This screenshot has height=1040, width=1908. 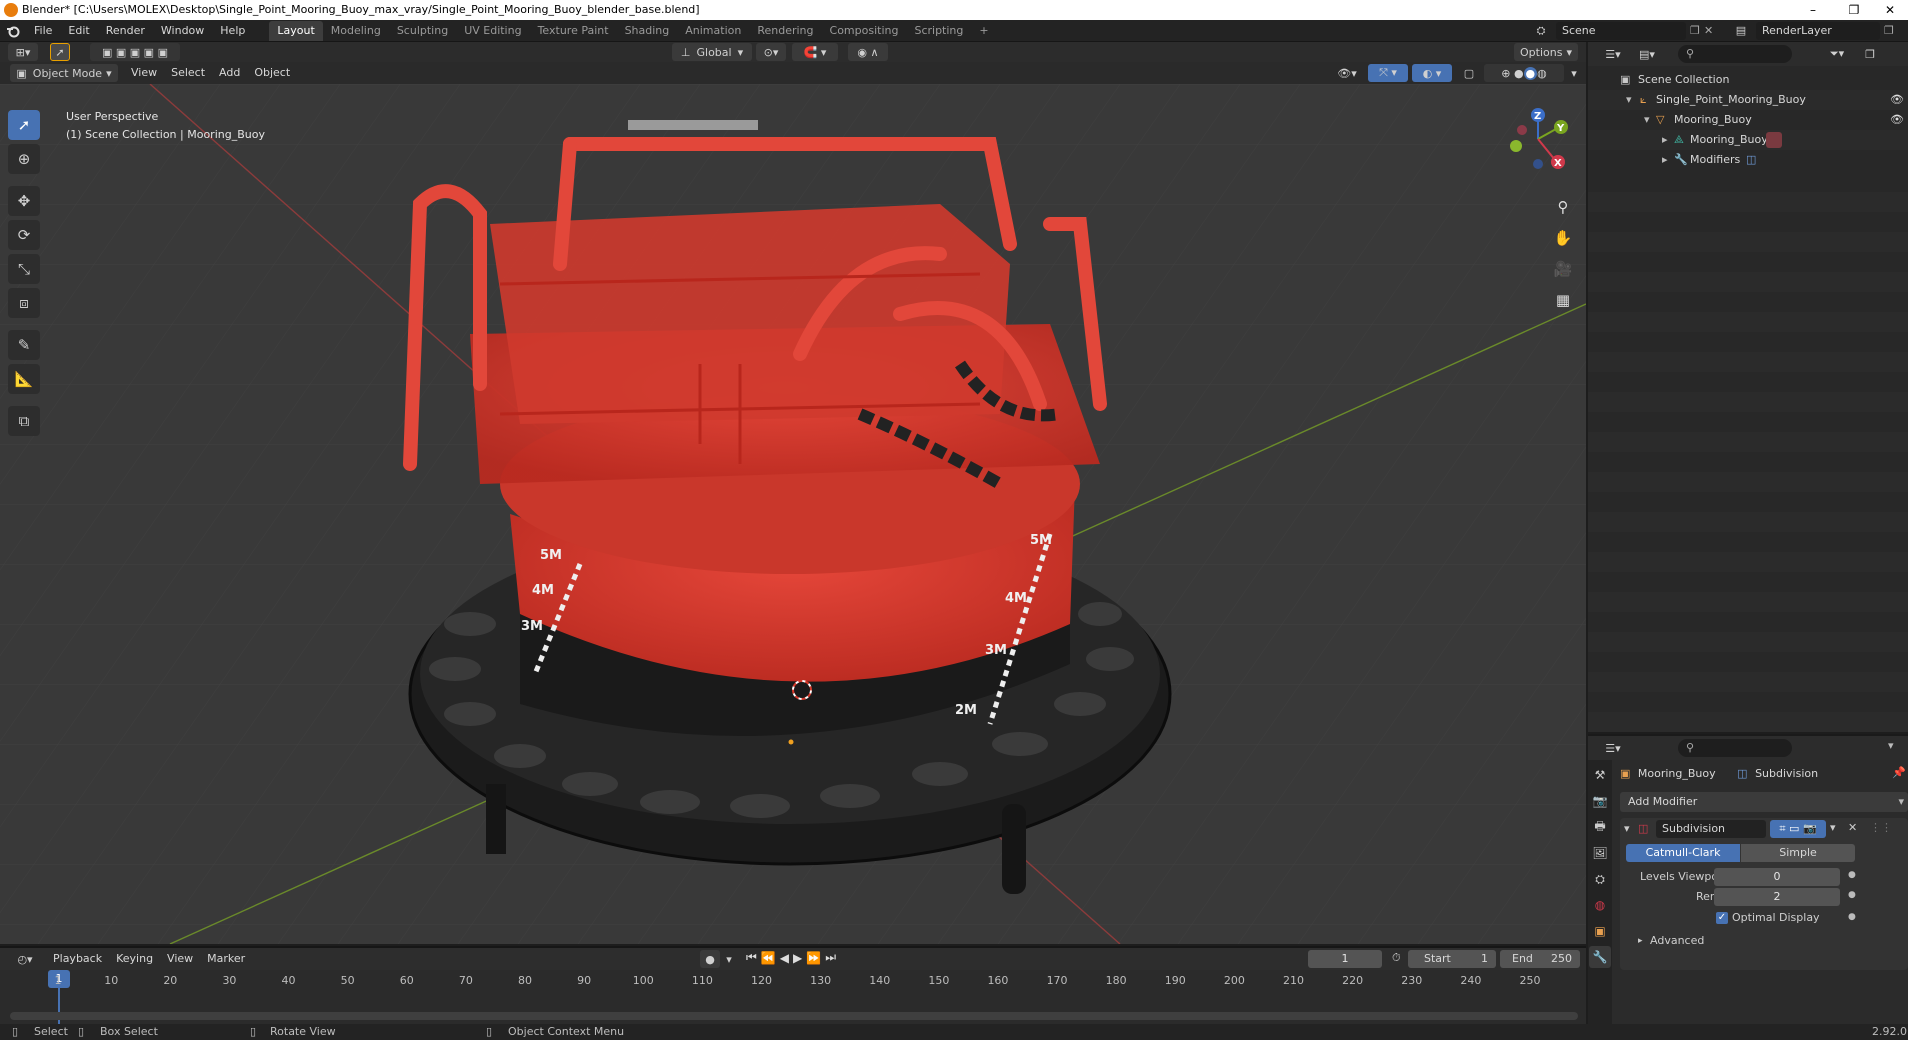 What do you see at coordinates (1600, 931) in the screenshot?
I see `object-tab-icon: ▣` at bounding box center [1600, 931].